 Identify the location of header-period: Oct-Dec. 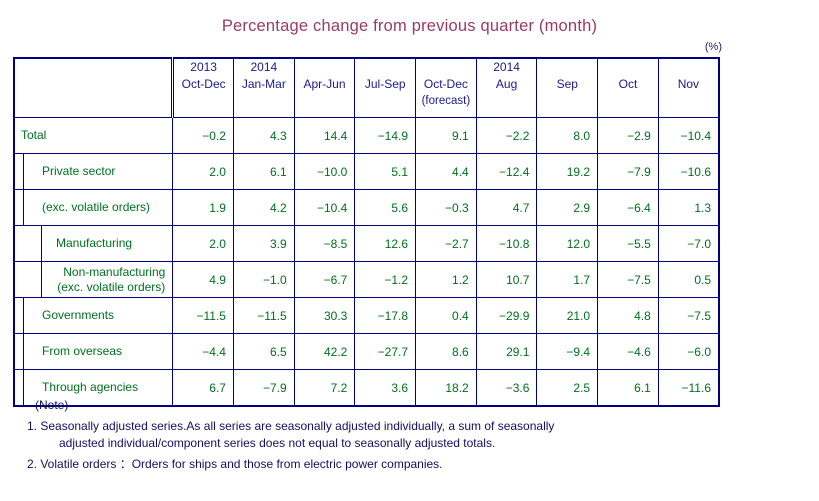
(445, 84).